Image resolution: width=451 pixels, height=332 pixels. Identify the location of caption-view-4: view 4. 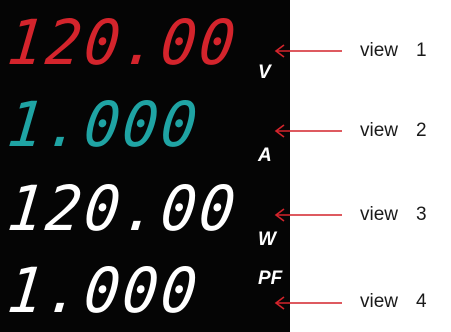
(393, 302).